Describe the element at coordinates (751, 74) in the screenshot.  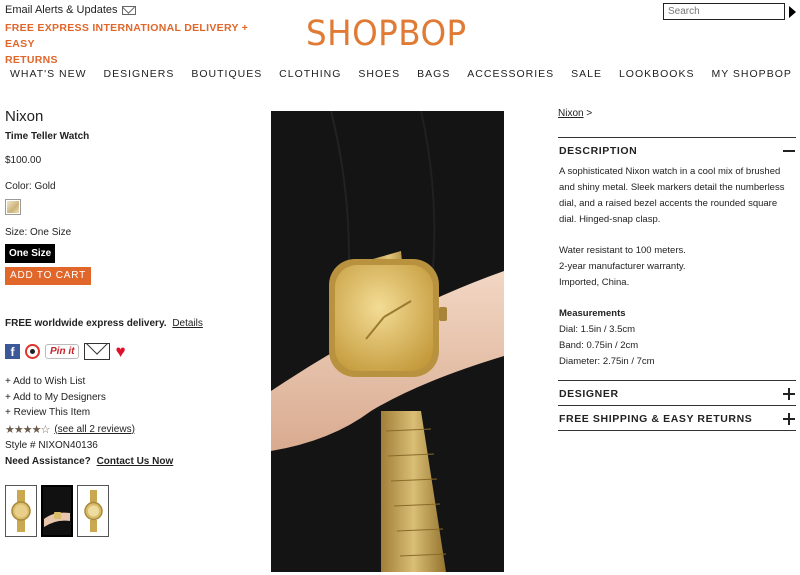
I see `nav-my-shopbop: MY SHOPBOP` at that location.